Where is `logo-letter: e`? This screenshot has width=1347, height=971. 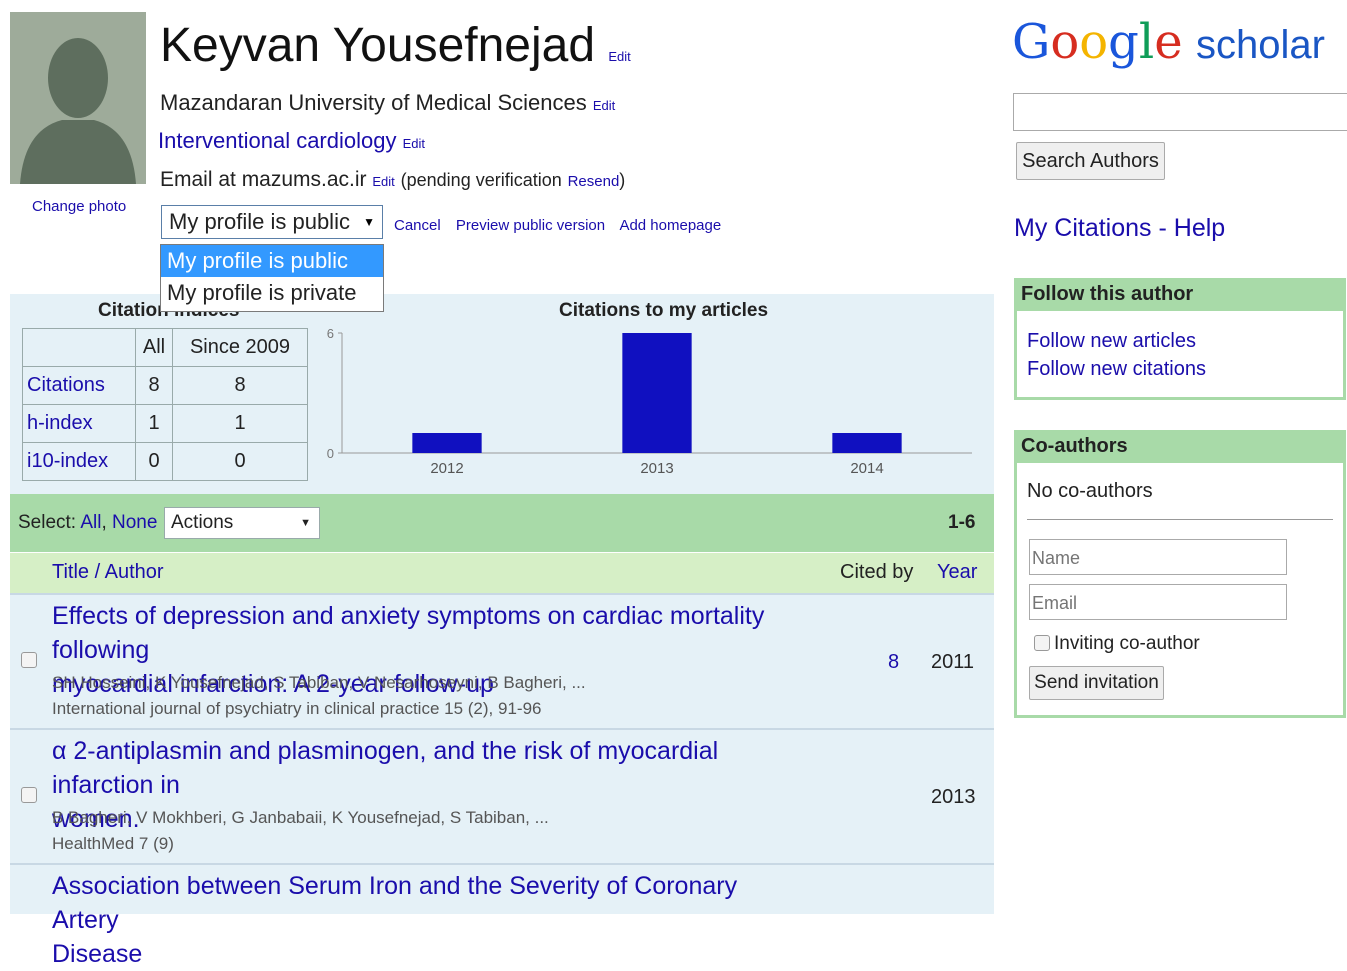 logo-letter: e is located at coordinates (1168, 42).